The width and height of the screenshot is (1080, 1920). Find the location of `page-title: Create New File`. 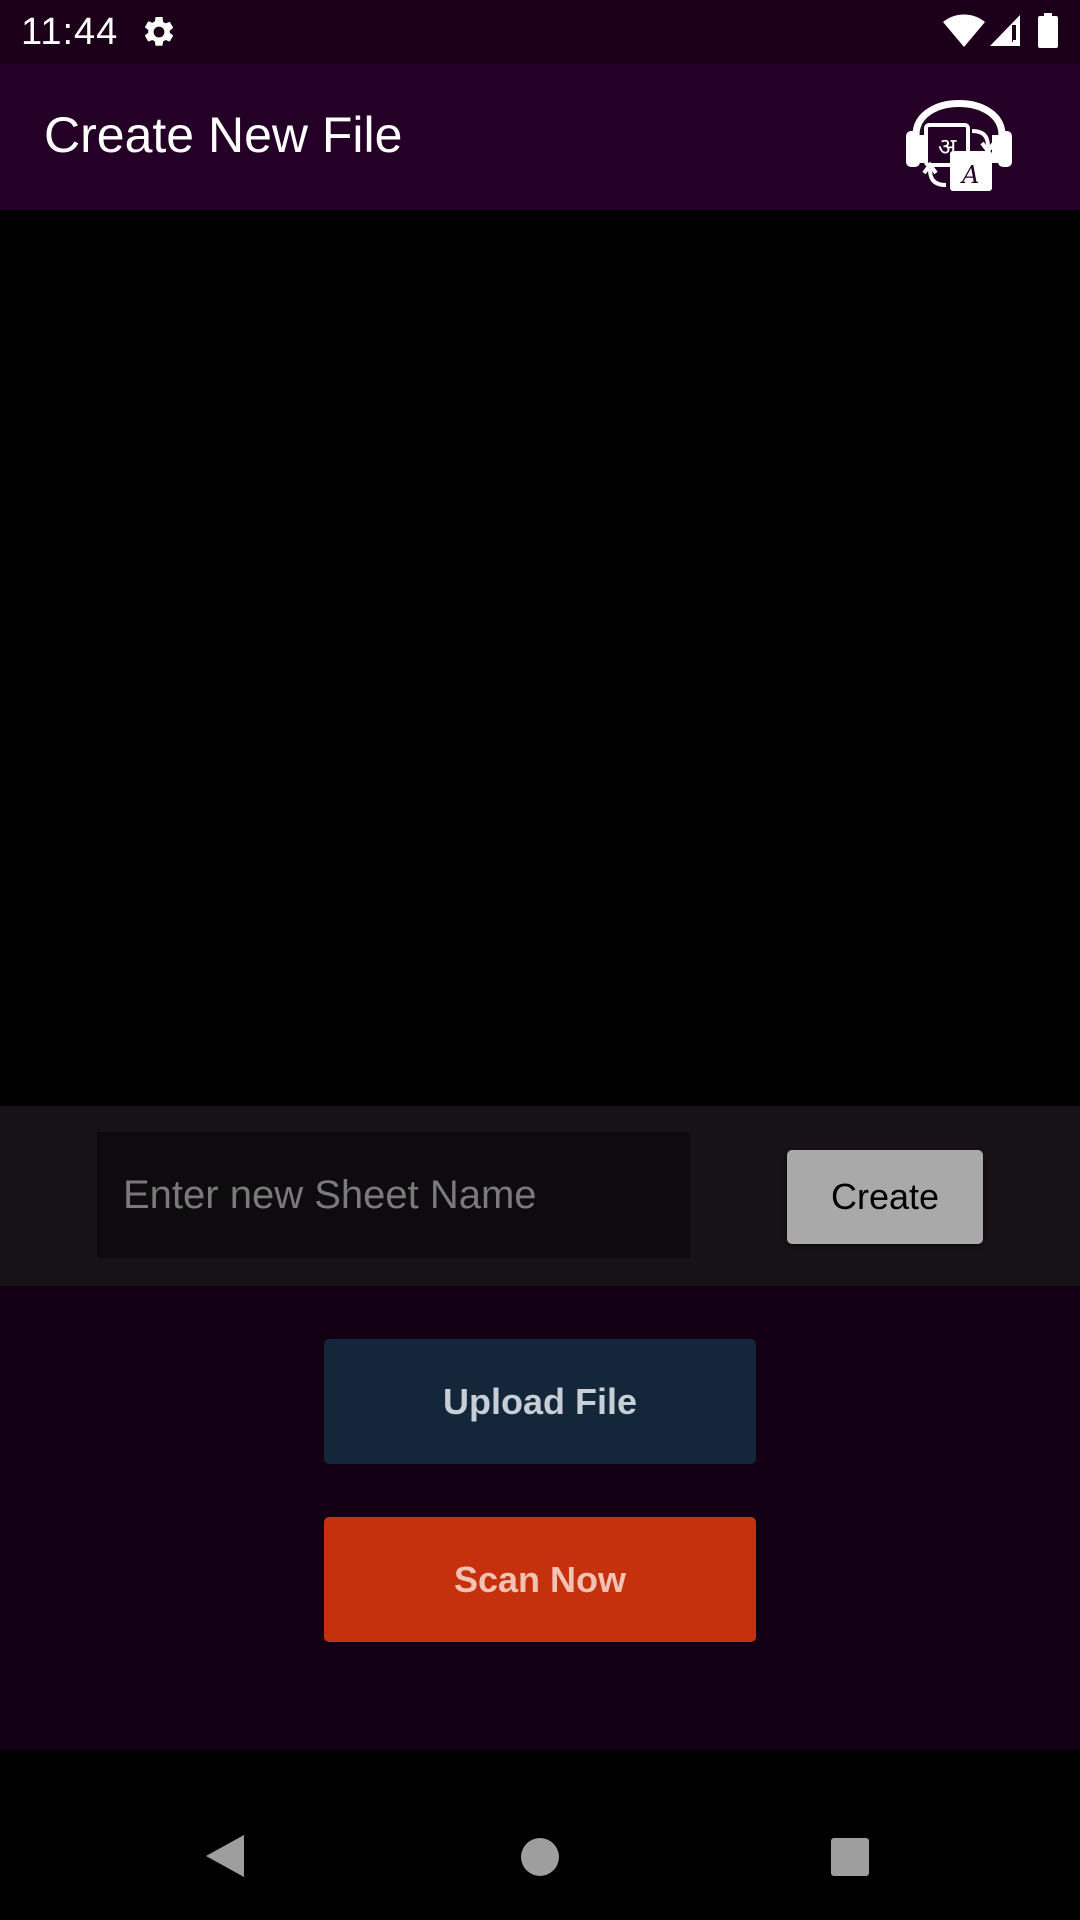

page-title: Create New File is located at coordinates (223, 135).